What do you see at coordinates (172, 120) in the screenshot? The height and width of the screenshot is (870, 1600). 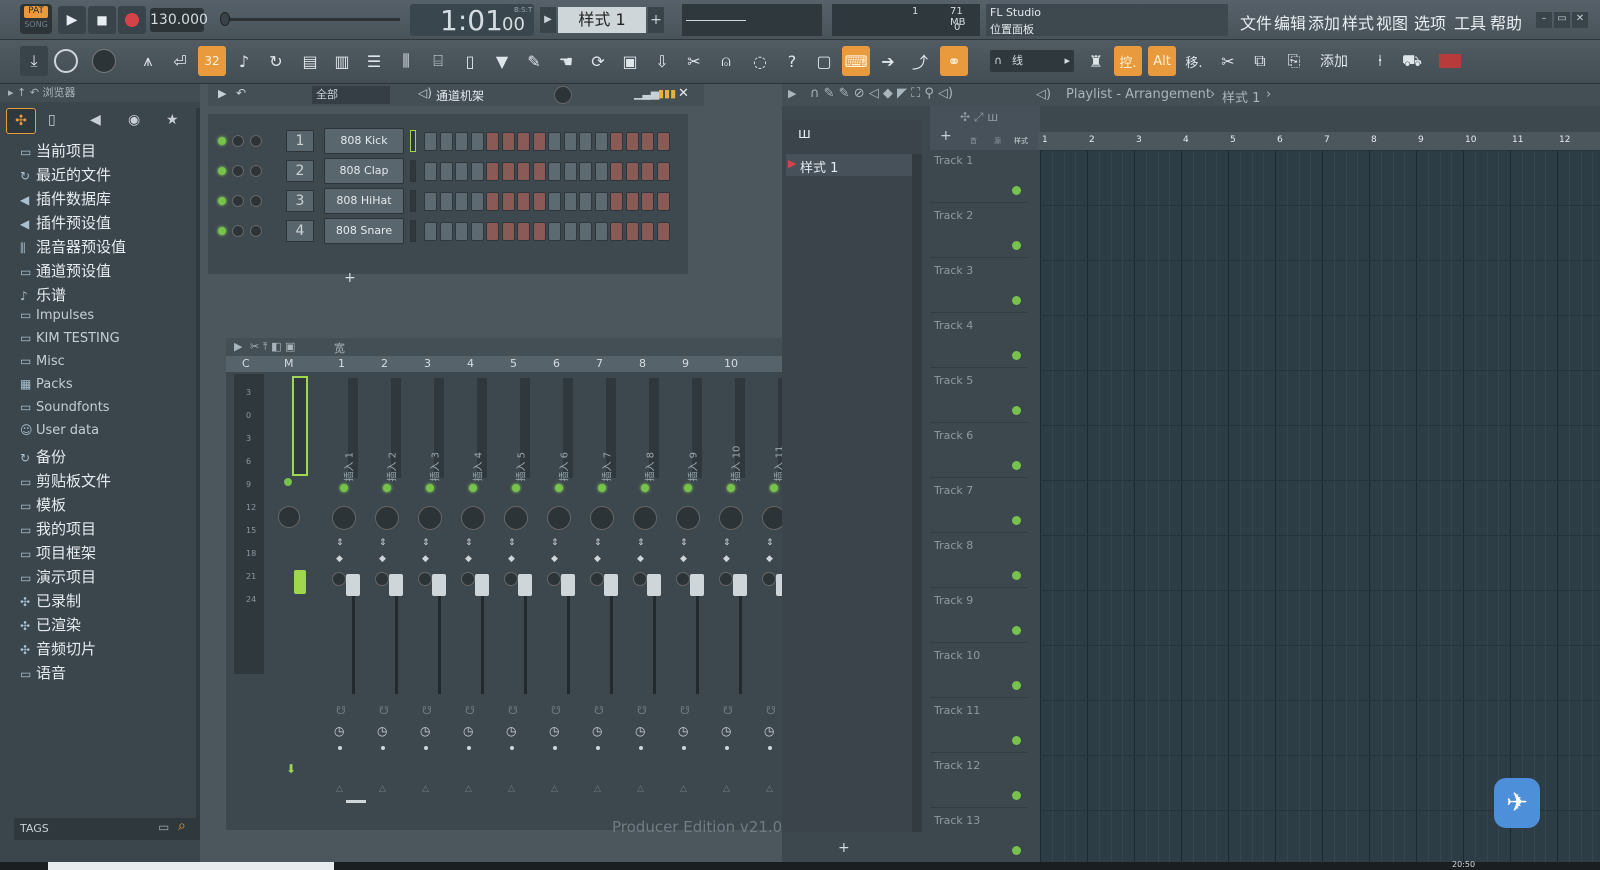 I see `favorites-tab-icon: ★` at bounding box center [172, 120].